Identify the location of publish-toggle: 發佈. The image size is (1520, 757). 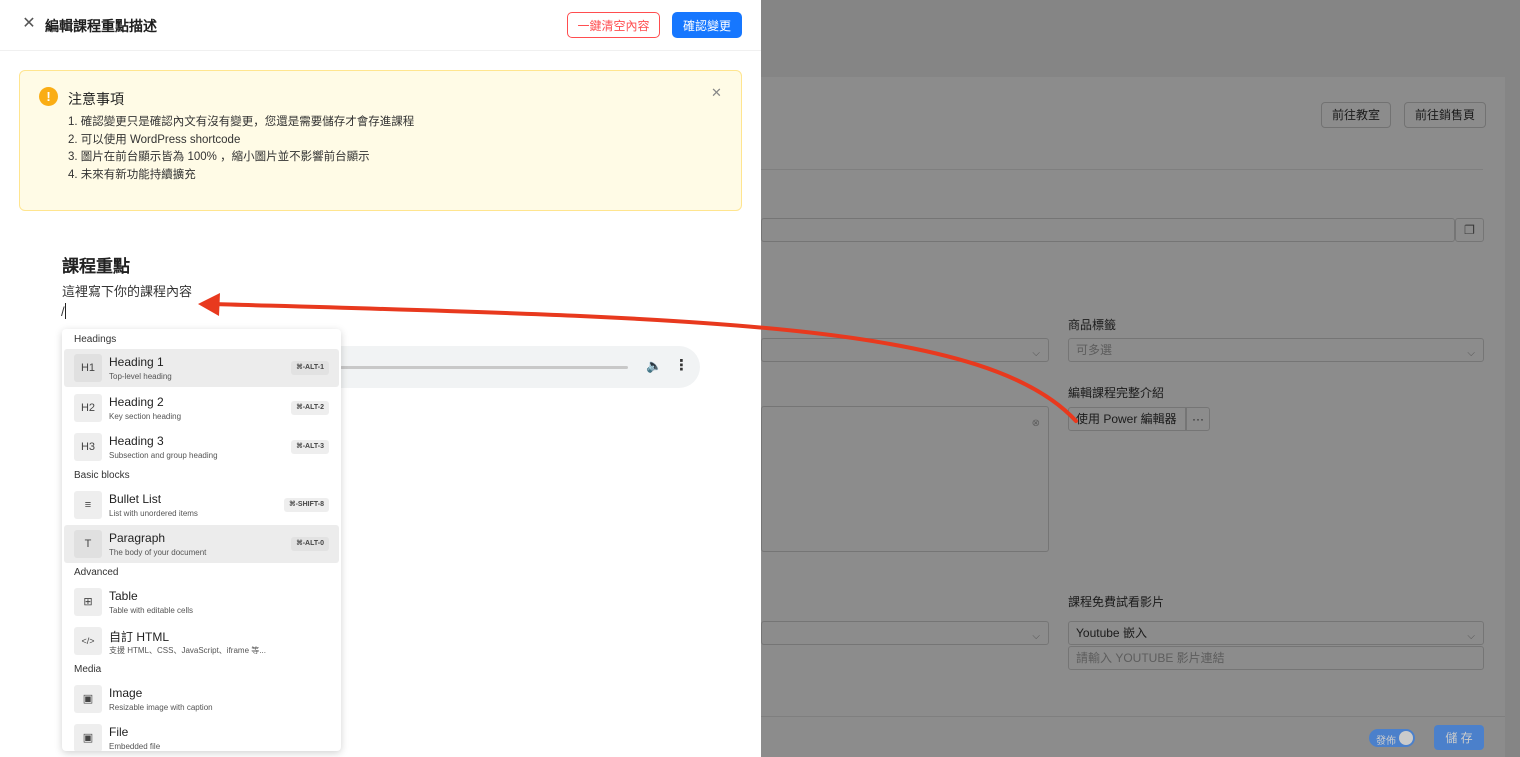
(1392, 738).